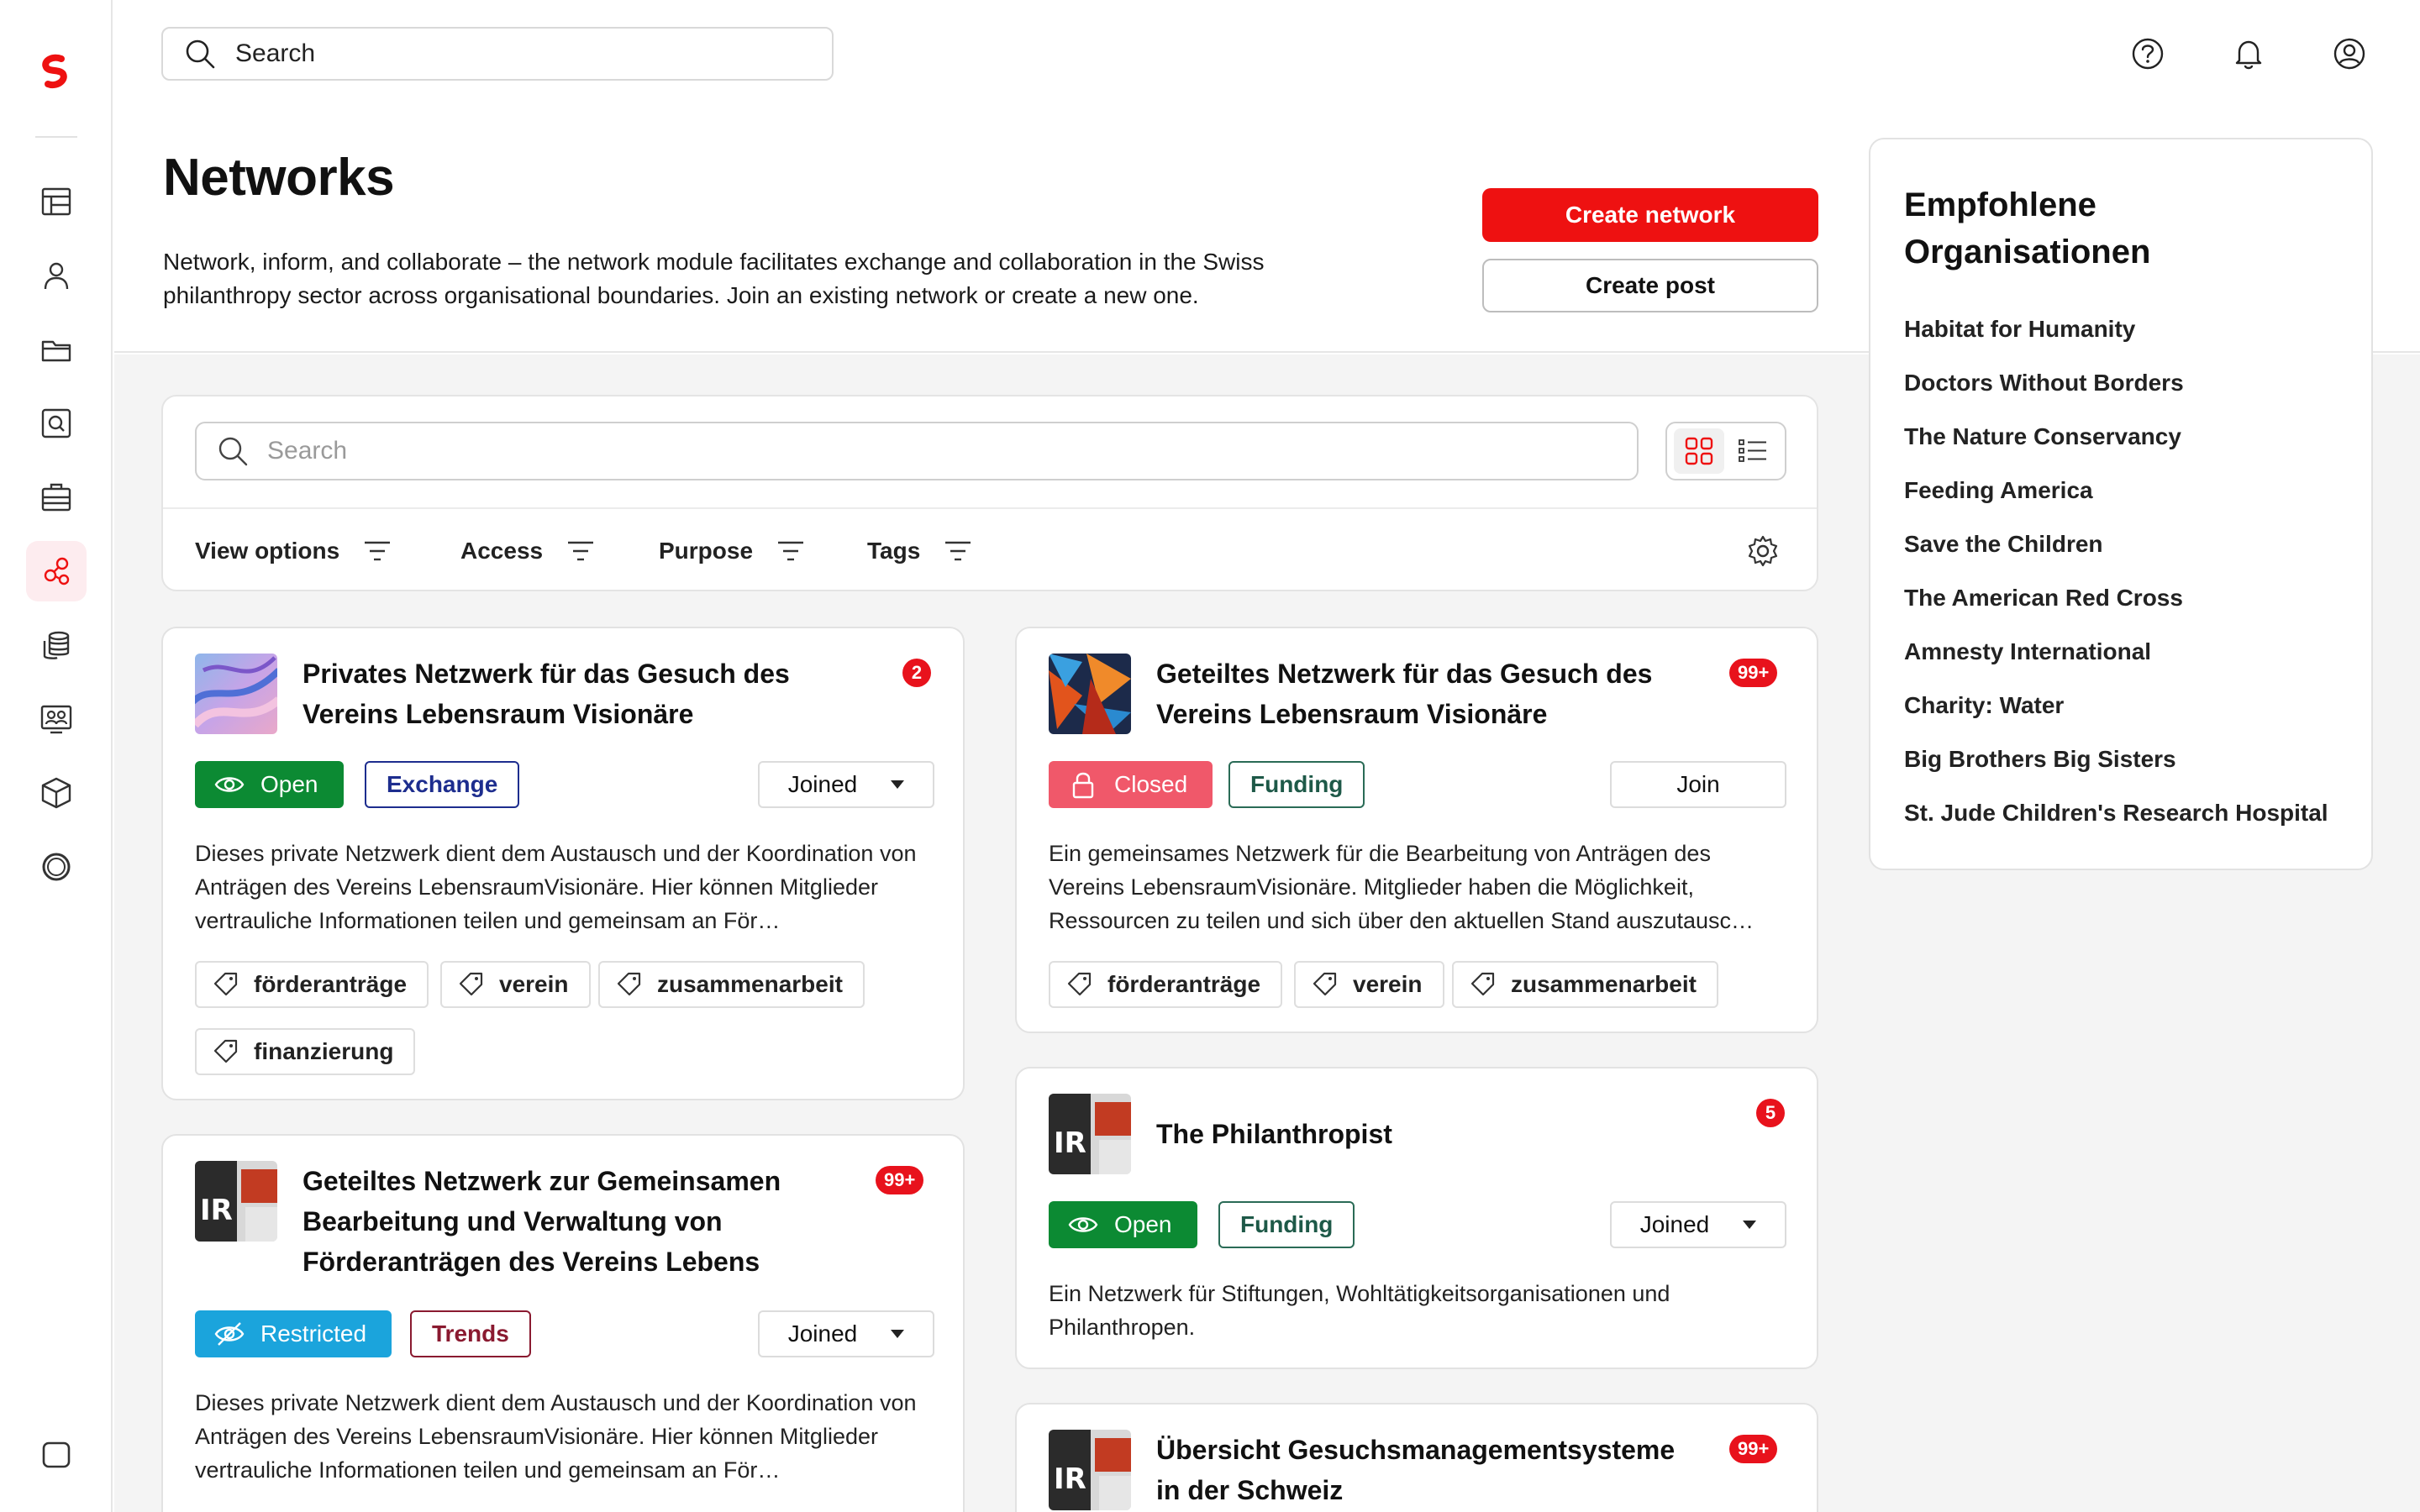 The width and height of the screenshot is (2420, 1512). I want to click on coins-icon, so click(56, 645).